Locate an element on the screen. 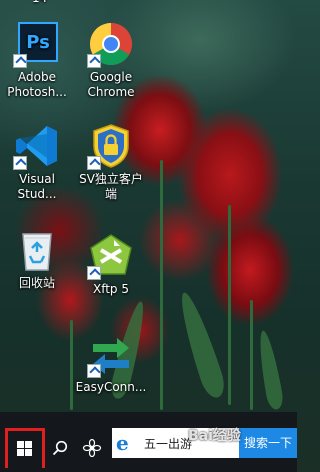  baidu-watermark: Bai经验 is located at coordinates (214, 436).